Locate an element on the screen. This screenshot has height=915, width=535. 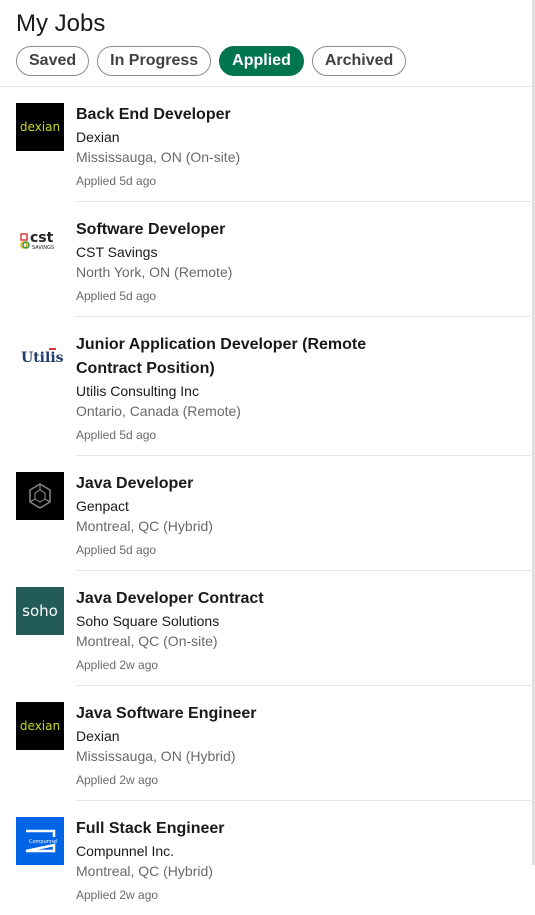
svg-text: Utilis is located at coordinates (42, 358).